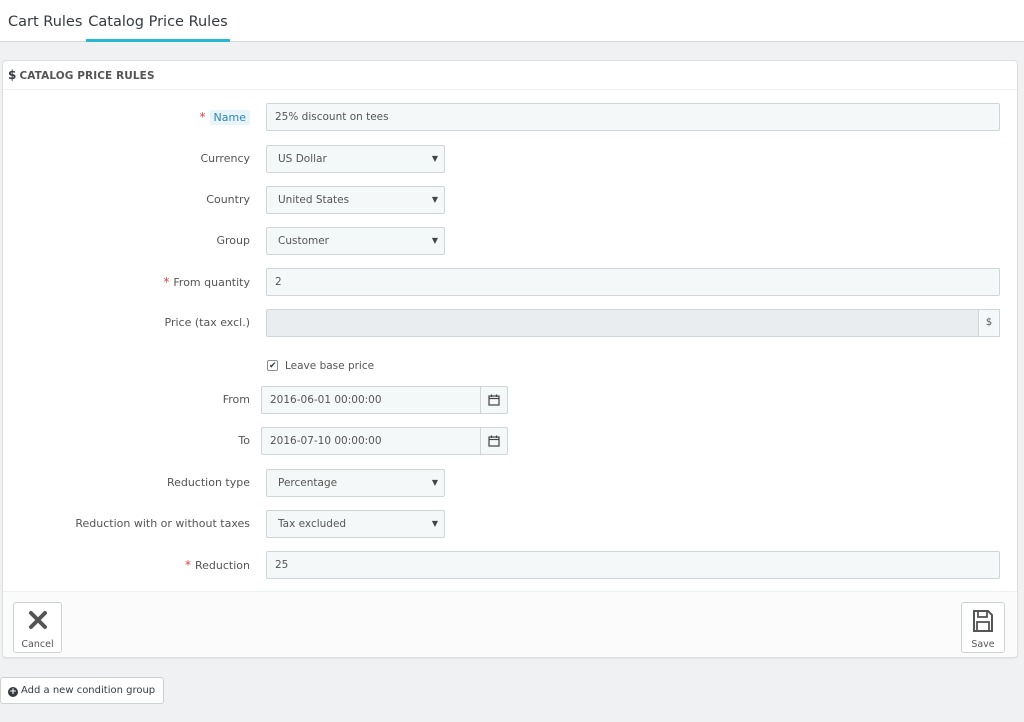 The width and height of the screenshot is (1024, 722). What do you see at coordinates (355, 524) in the screenshot?
I see `reduction-taxes-select: Tax excluded ▼` at bounding box center [355, 524].